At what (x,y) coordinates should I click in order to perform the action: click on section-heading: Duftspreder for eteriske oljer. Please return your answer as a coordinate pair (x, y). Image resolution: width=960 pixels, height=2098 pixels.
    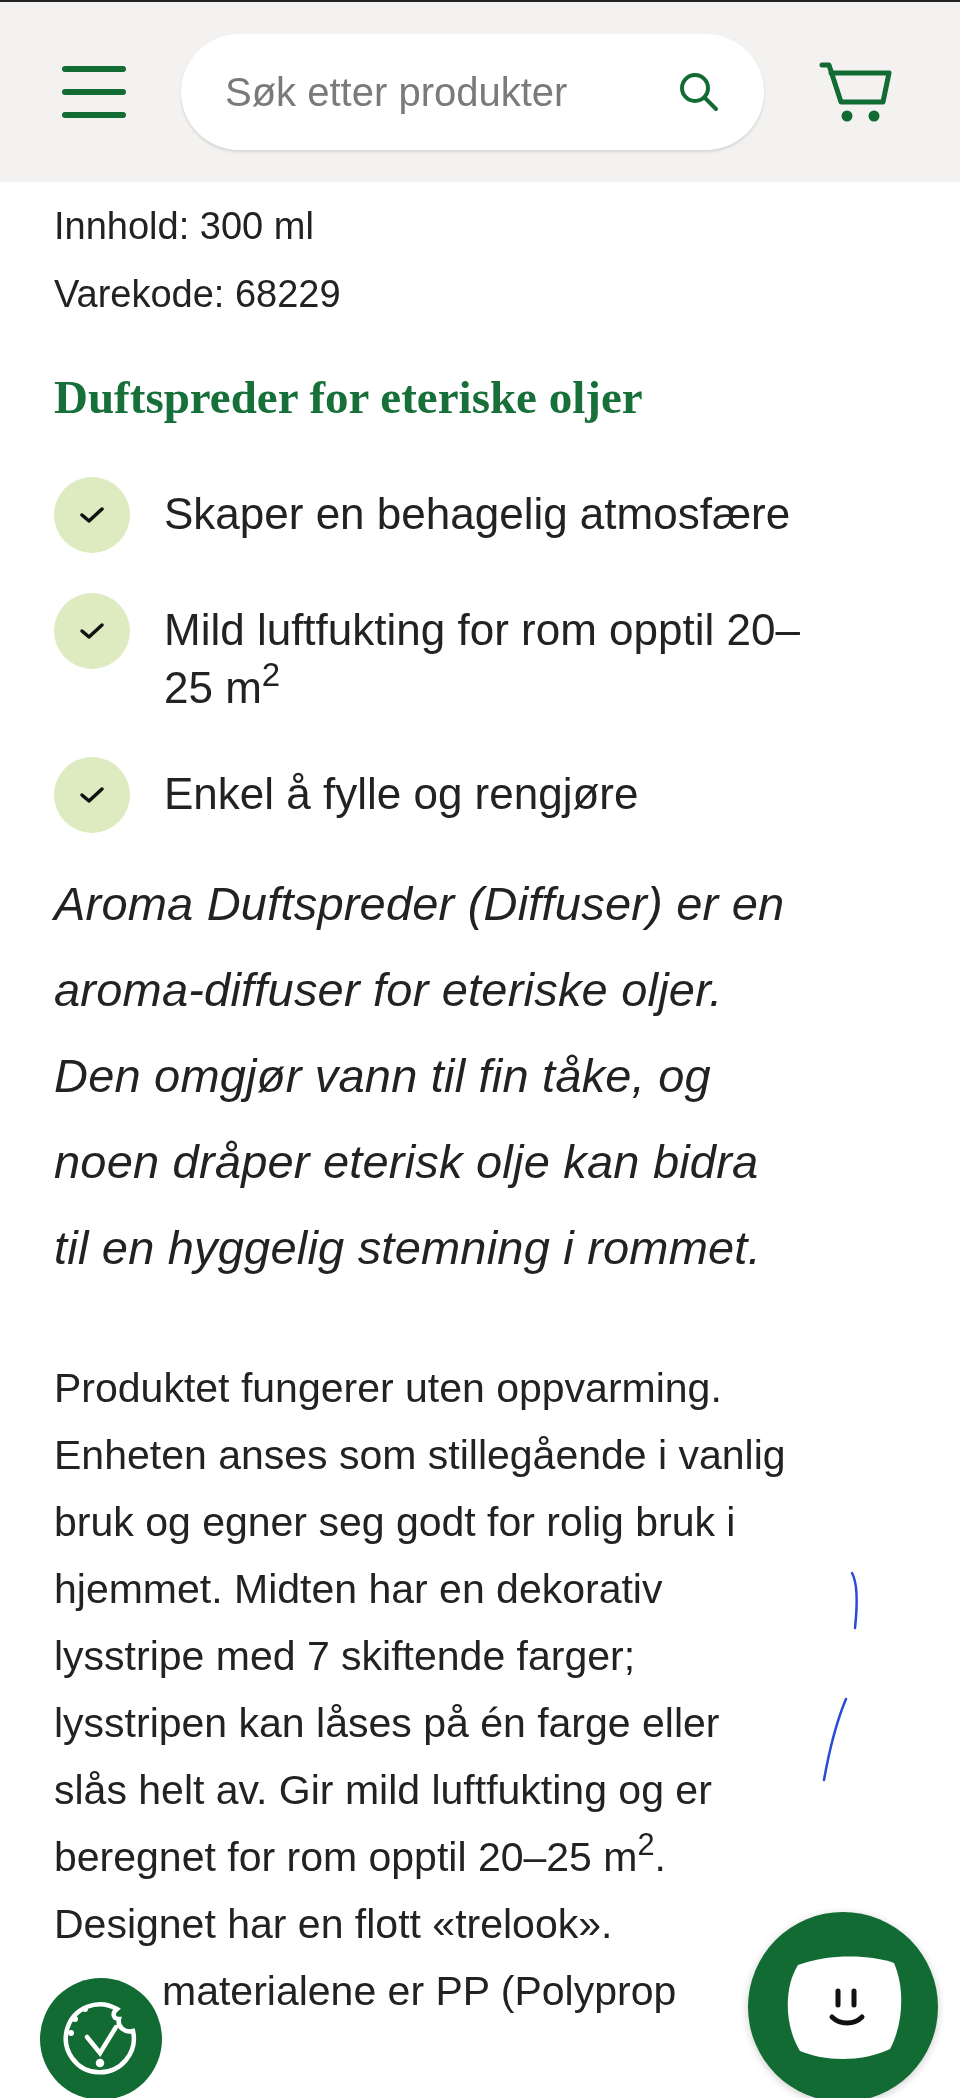
    Looking at the image, I should click on (349, 397).